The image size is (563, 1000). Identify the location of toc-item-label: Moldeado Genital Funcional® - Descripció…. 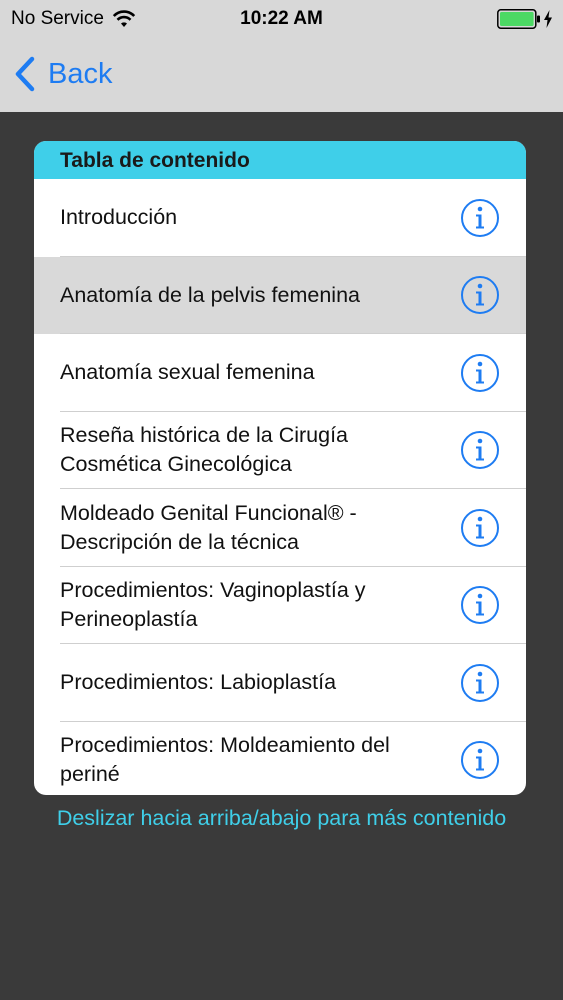
(208, 527).